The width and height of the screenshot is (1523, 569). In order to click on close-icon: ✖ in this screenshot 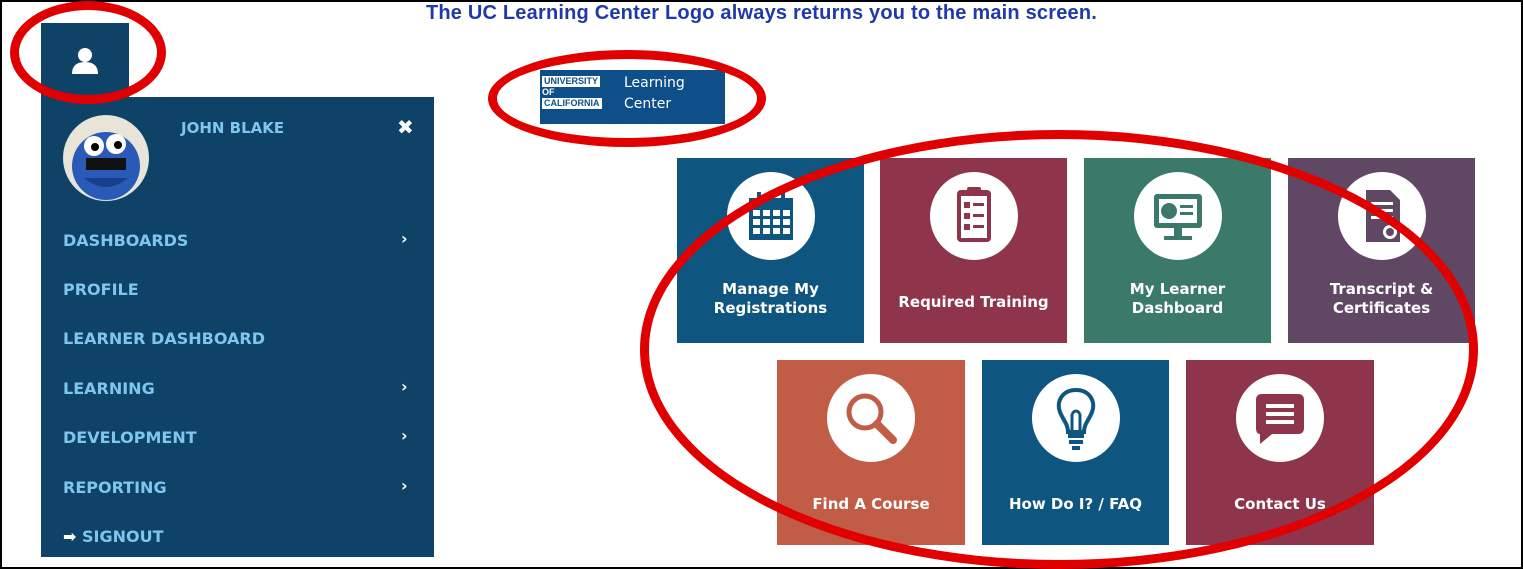, I will do `click(405, 127)`.